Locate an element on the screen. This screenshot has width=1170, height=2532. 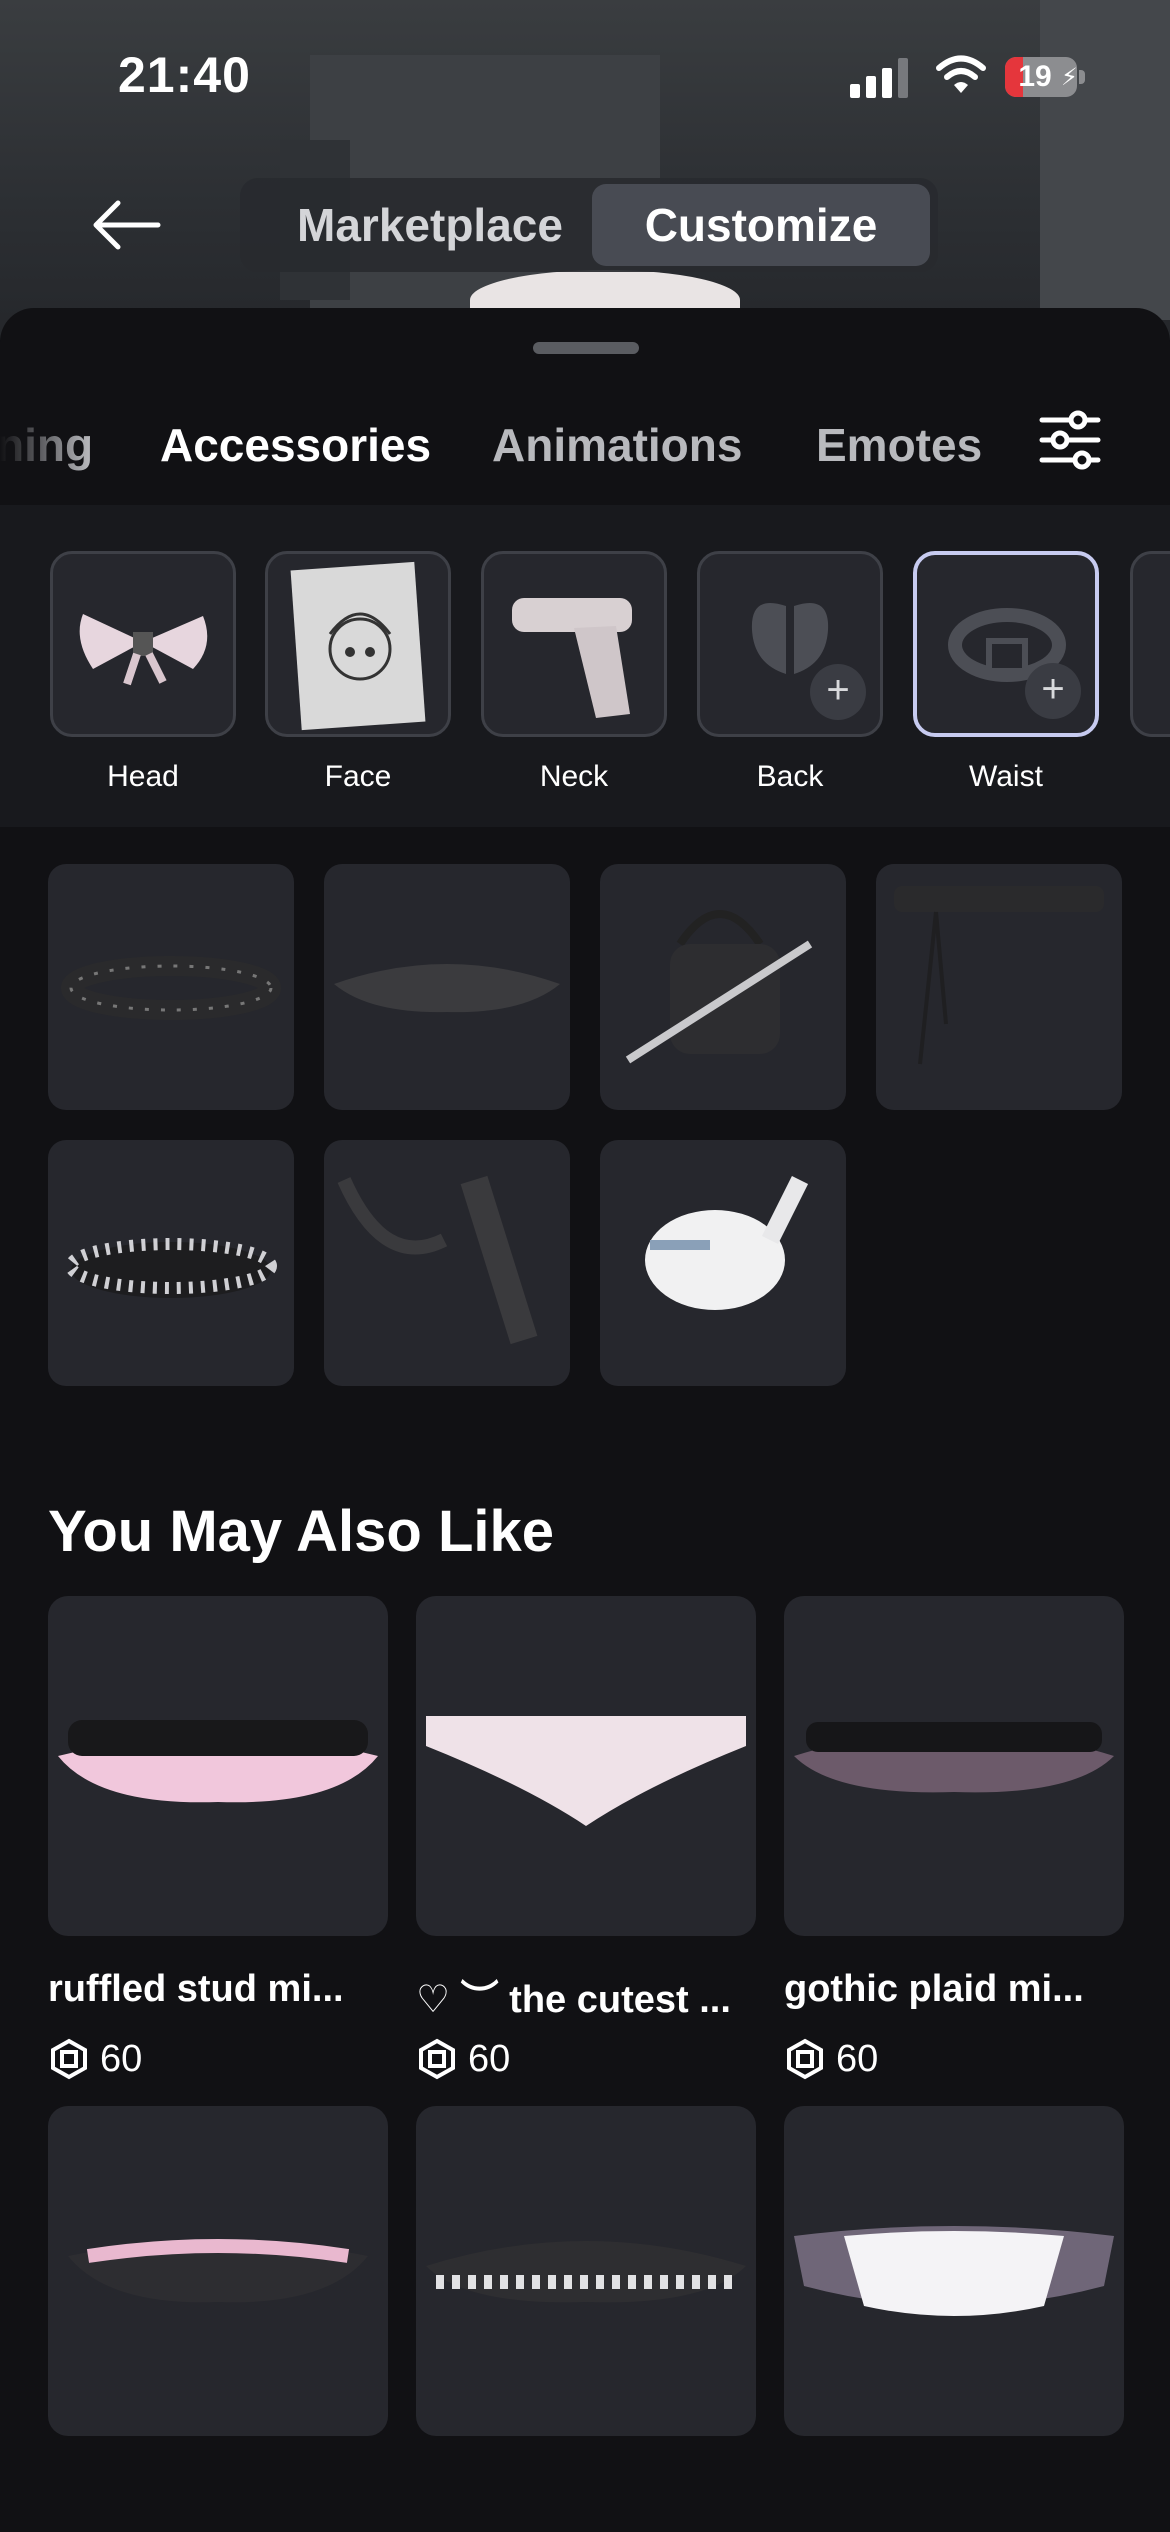
accessory-slots: Head Face Neck + Back + Waist is located at coordinates (585, 666).